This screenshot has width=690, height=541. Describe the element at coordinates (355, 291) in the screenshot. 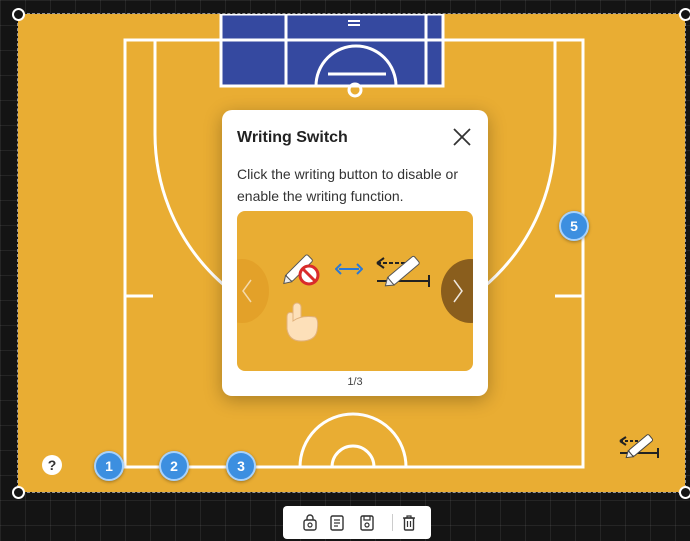

I see `tutorial-preview` at that location.